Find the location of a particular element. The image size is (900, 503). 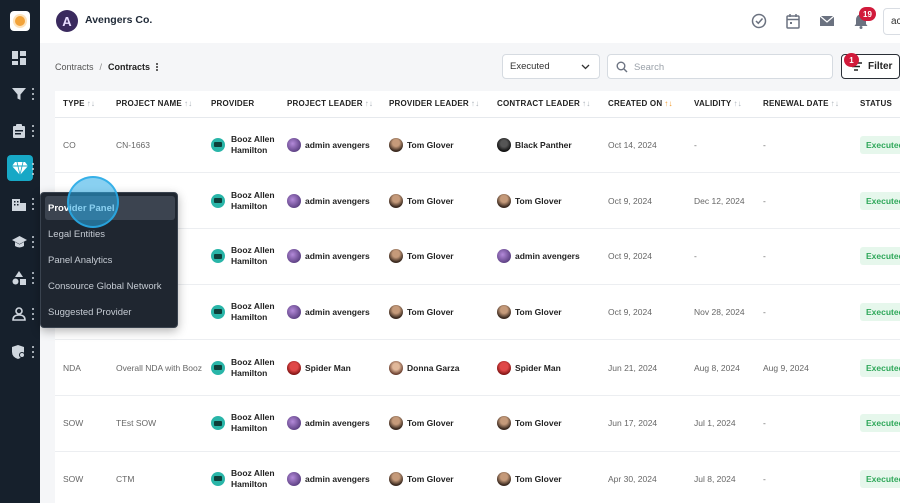

rail-item-security is located at coordinates (20, 352).